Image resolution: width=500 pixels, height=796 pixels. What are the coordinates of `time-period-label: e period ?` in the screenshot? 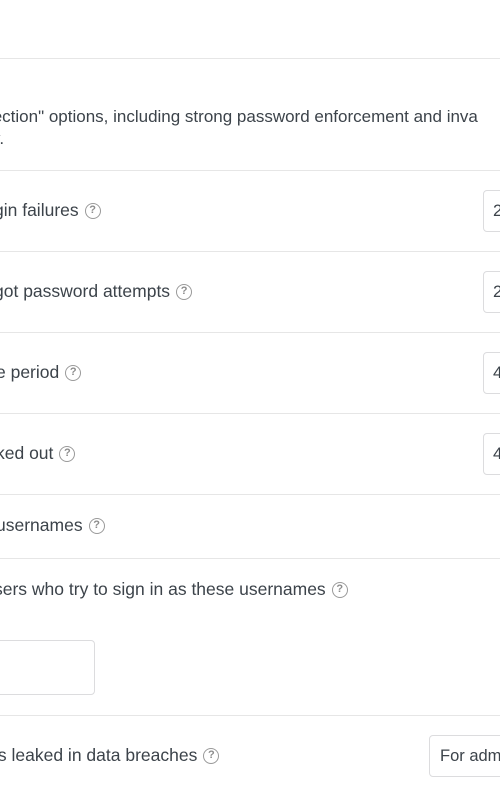 It's located at (41, 372).